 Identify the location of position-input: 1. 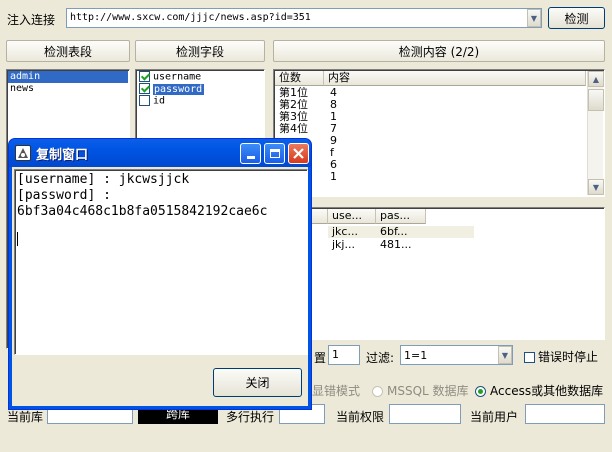
(344, 355).